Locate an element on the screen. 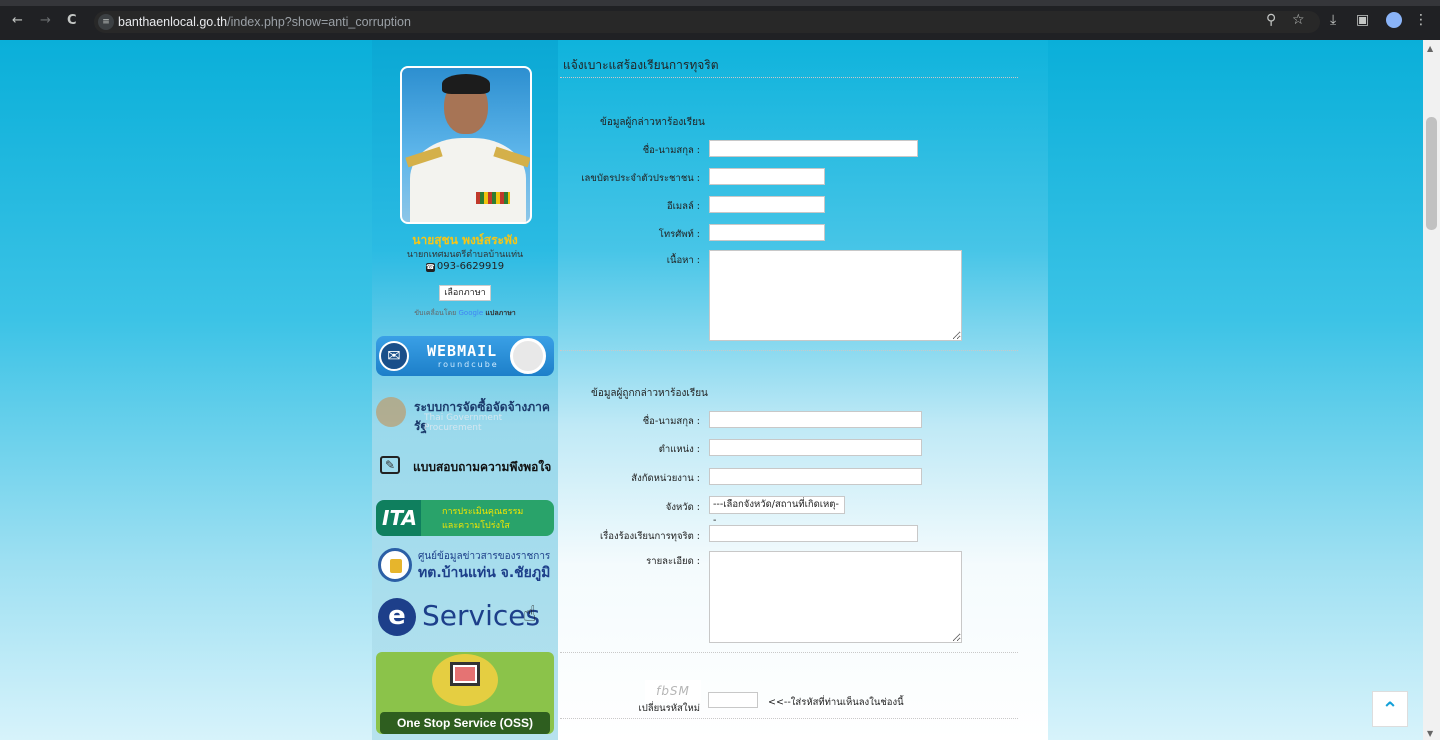 The image size is (1440, 740). bookmark-star-icon: ☆ is located at coordinates (1298, 20).